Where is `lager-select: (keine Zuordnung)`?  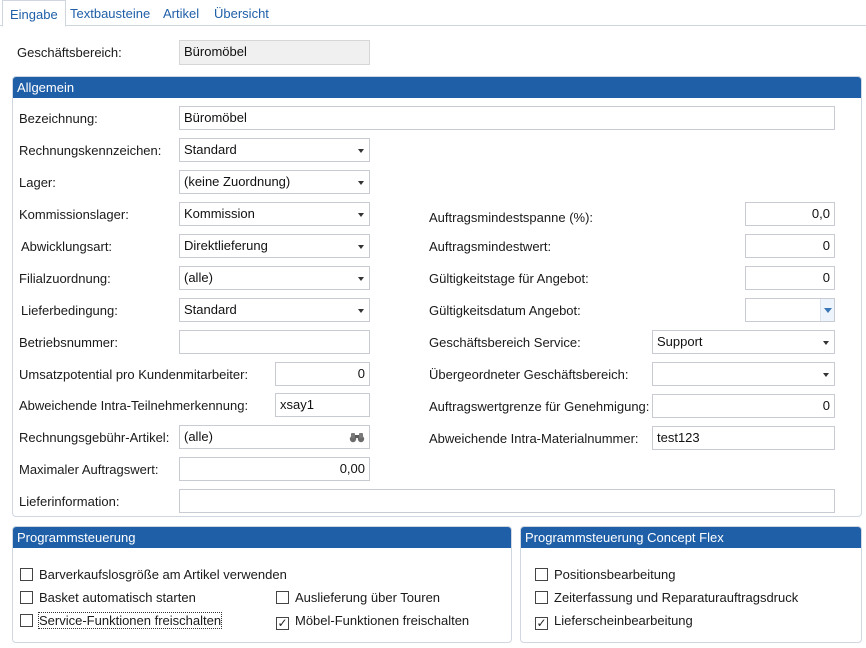 lager-select: (keine Zuordnung) is located at coordinates (274, 182).